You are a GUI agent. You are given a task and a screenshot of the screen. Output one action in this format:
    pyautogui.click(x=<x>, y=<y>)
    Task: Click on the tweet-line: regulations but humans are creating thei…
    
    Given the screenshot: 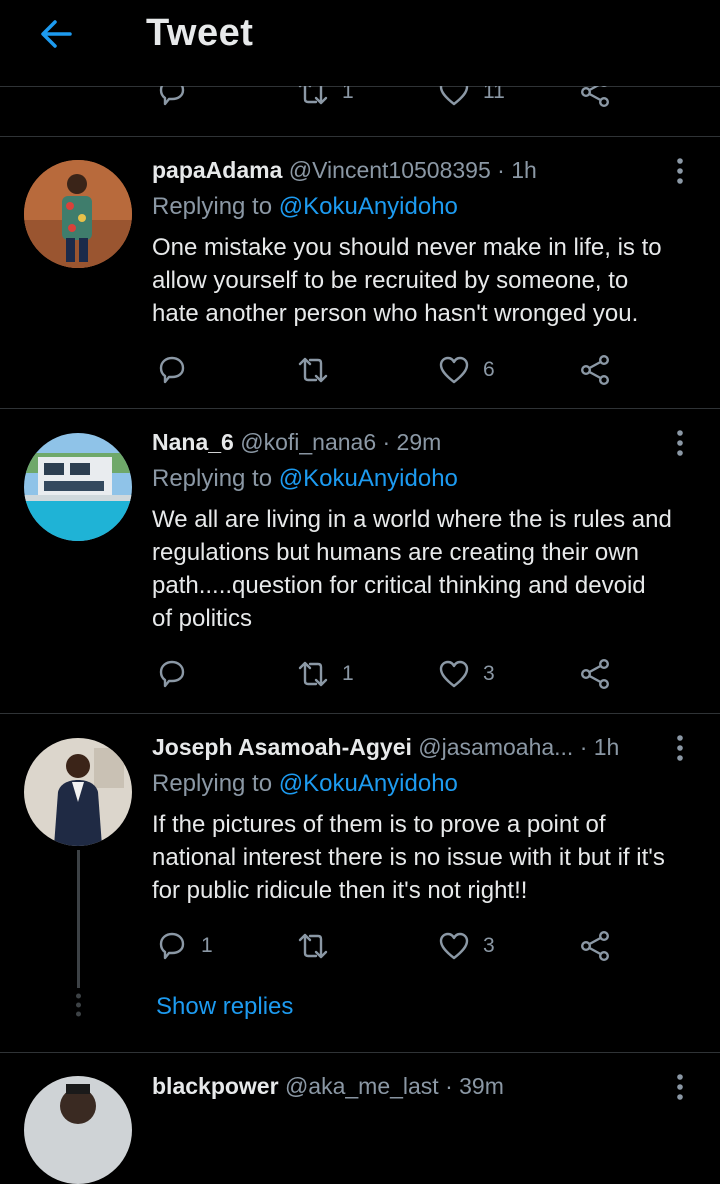 What is the action you would take?
    pyautogui.click(x=395, y=552)
    